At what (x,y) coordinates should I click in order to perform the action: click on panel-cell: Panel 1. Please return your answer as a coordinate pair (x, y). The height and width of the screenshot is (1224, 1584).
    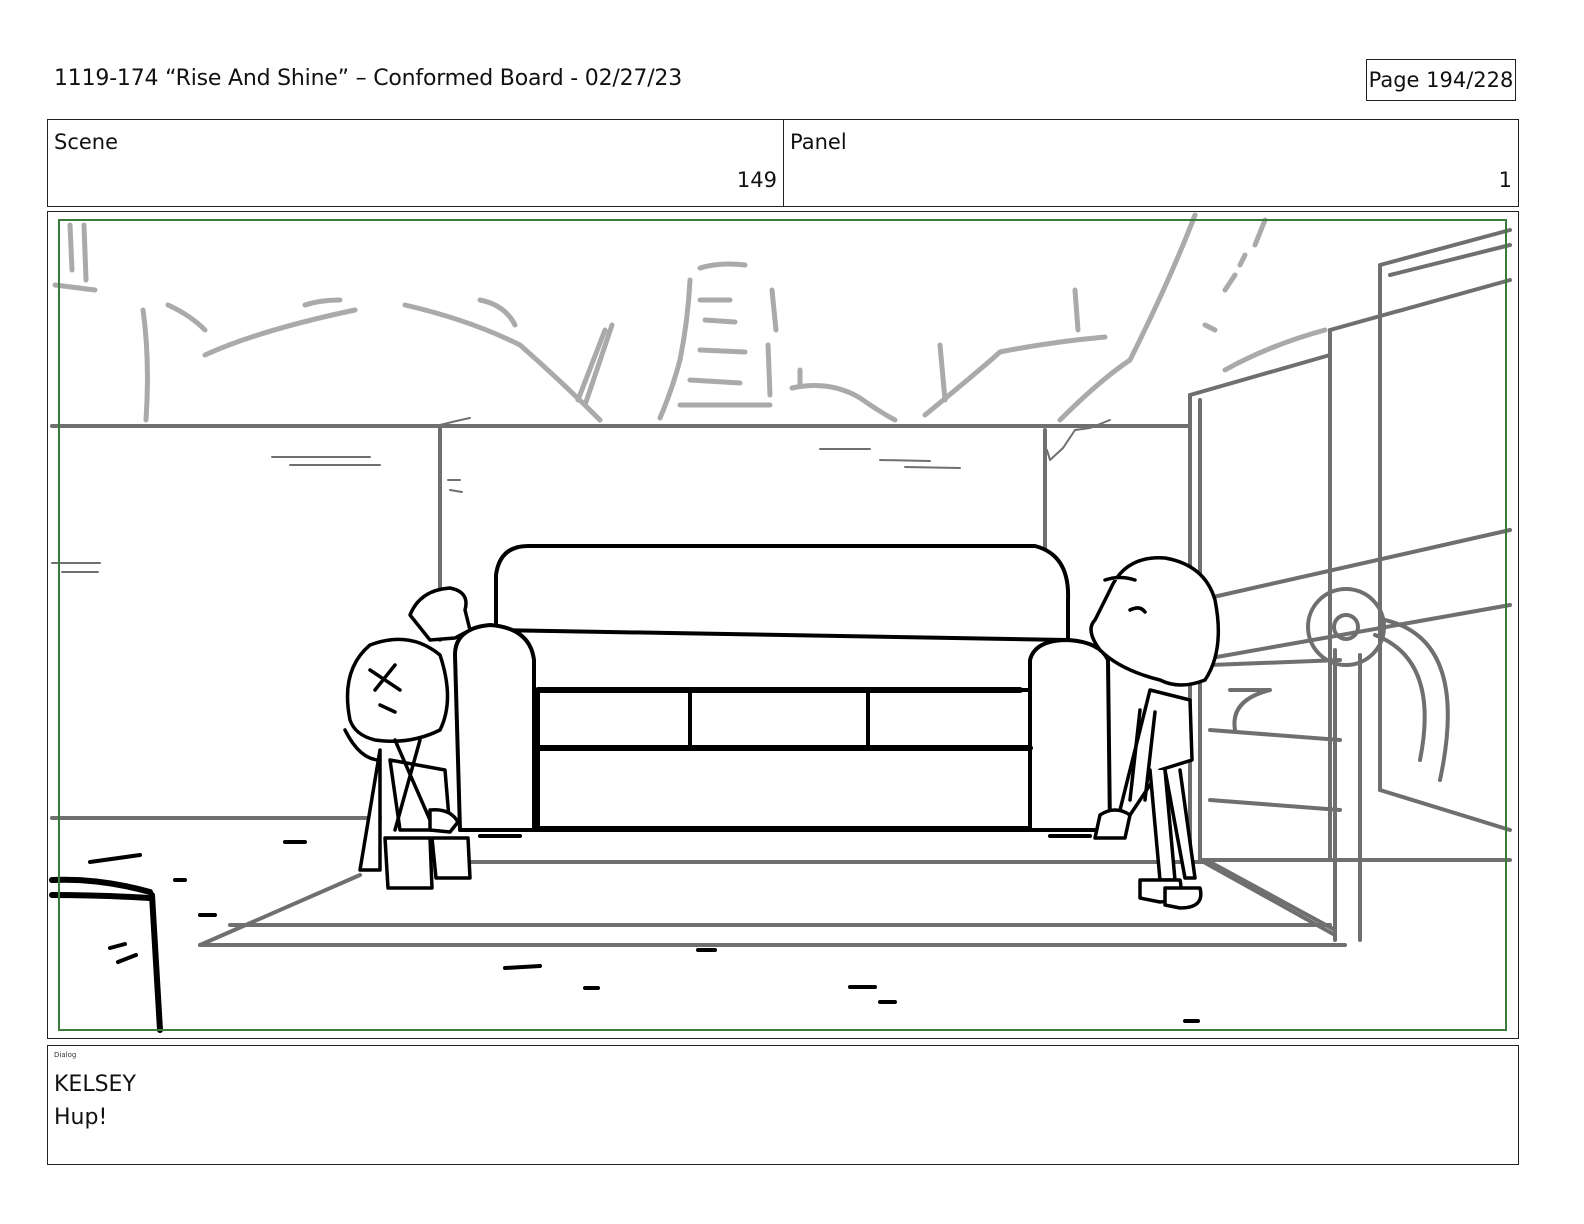
    Looking at the image, I should click on (1151, 163).